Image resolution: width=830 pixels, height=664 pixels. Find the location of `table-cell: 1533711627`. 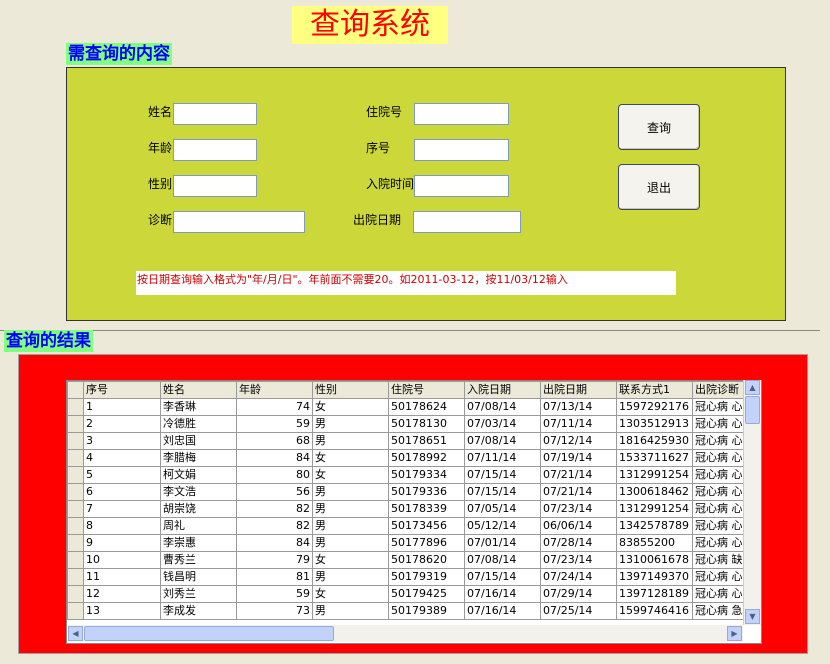

table-cell: 1533711627 is located at coordinates (654, 458).